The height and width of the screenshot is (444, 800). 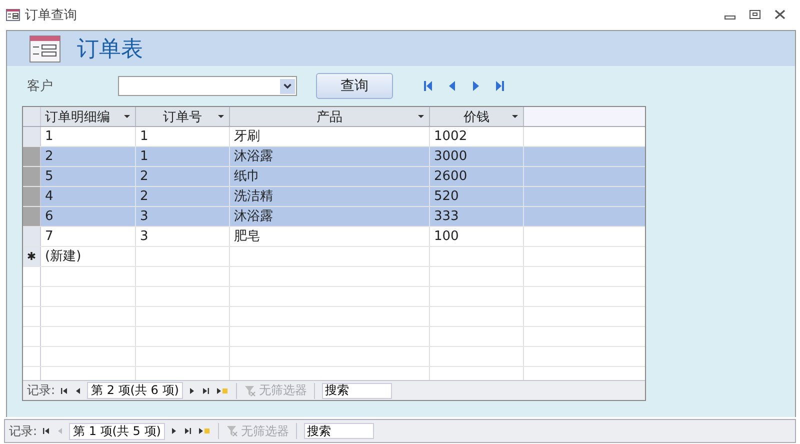 I want to click on table-cell: 牙刷, so click(x=330, y=136).